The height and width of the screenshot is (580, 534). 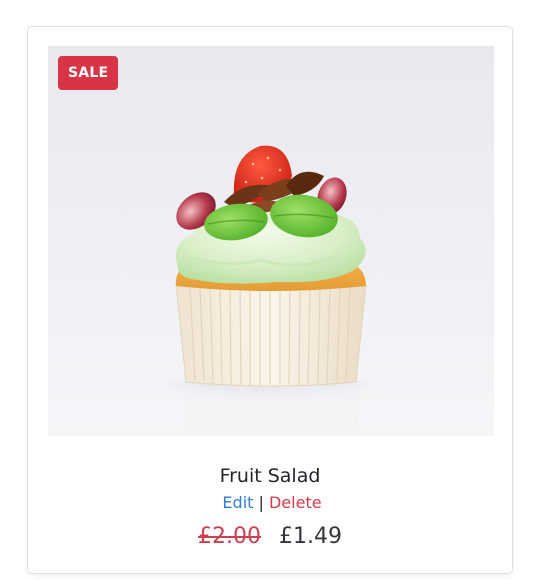 I want to click on original-price: £2.00, so click(x=229, y=536).